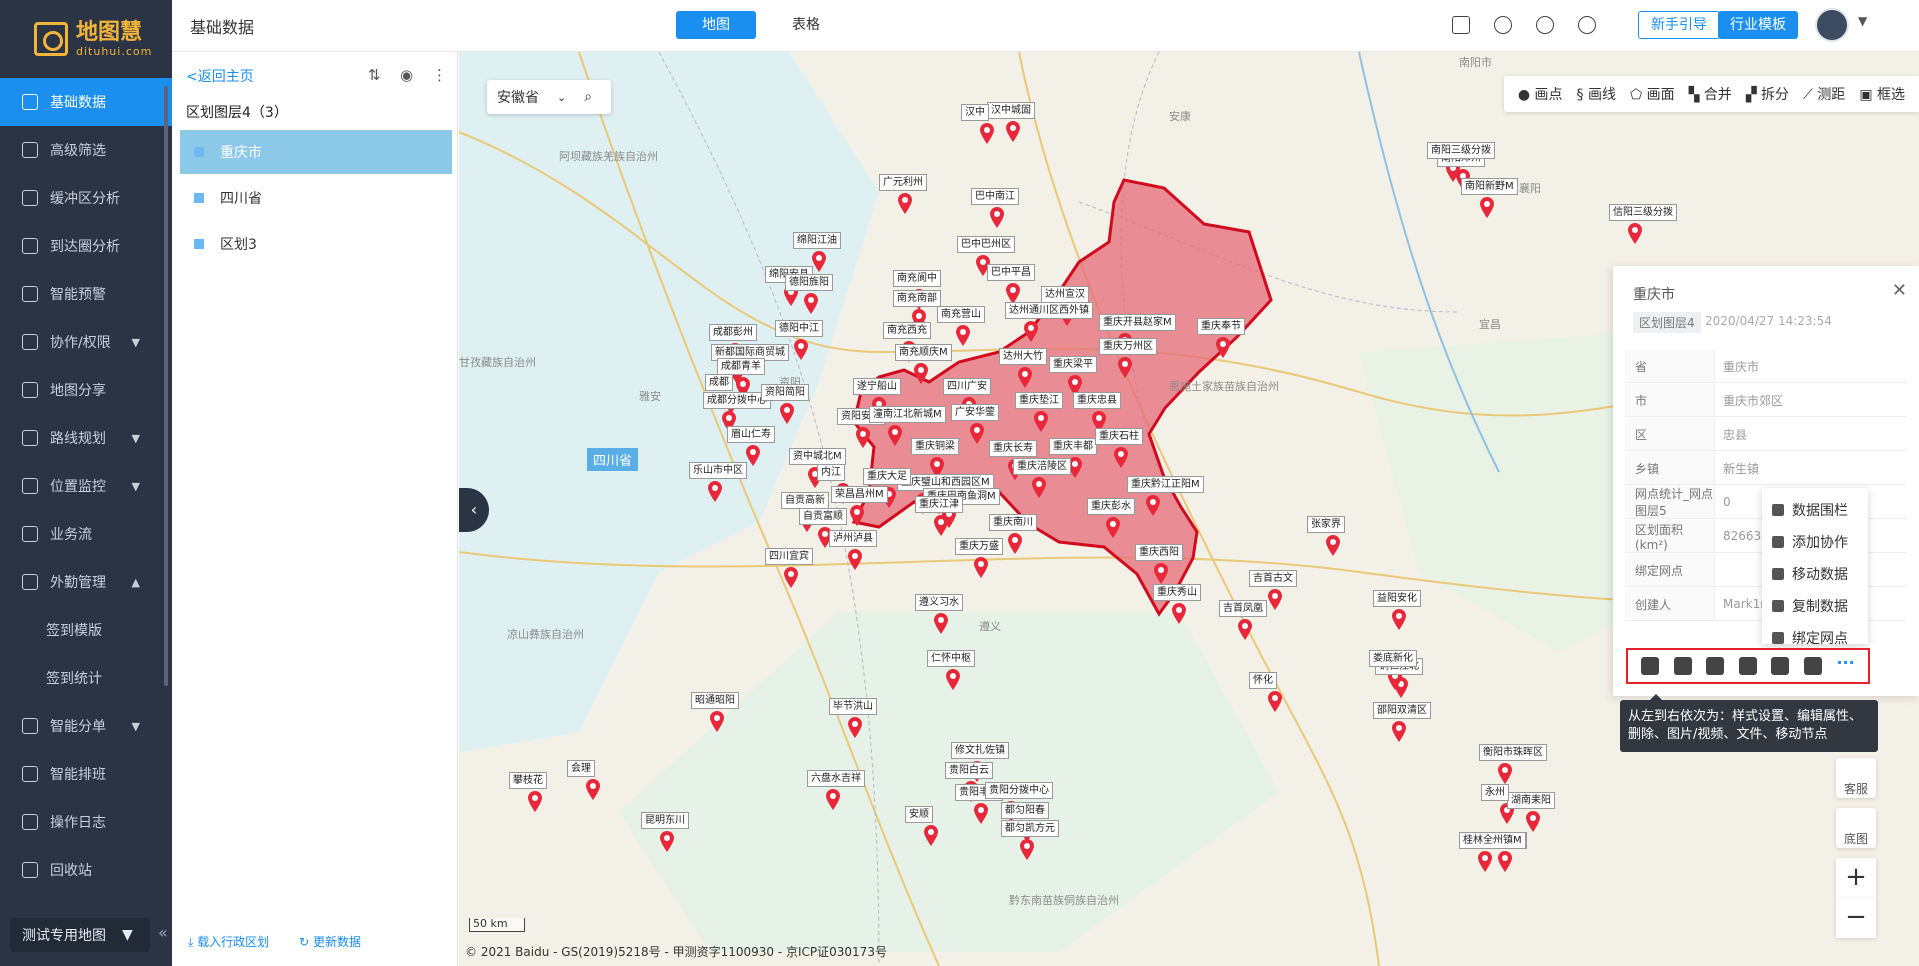 The height and width of the screenshot is (966, 1919). Describe the element at coordinates (1856, 918) in the screenshot. I see `zoom-out-button: −` at that location.